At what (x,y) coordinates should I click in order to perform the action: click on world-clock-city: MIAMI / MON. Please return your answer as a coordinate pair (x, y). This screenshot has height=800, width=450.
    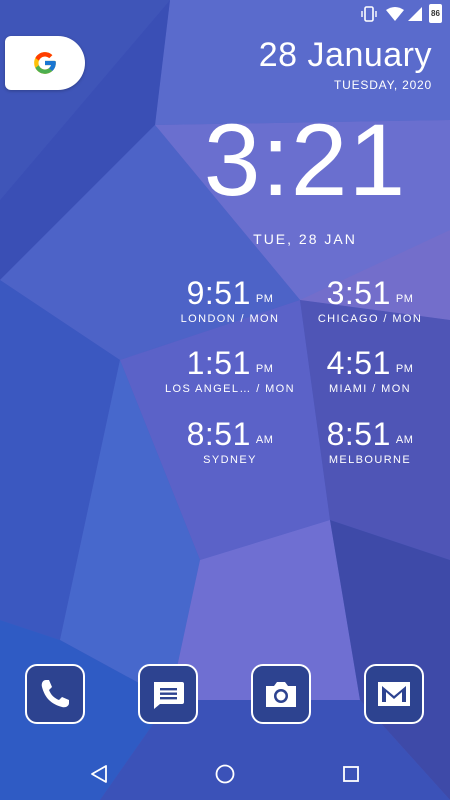
    Looking at the image, I should click on (369, 389).